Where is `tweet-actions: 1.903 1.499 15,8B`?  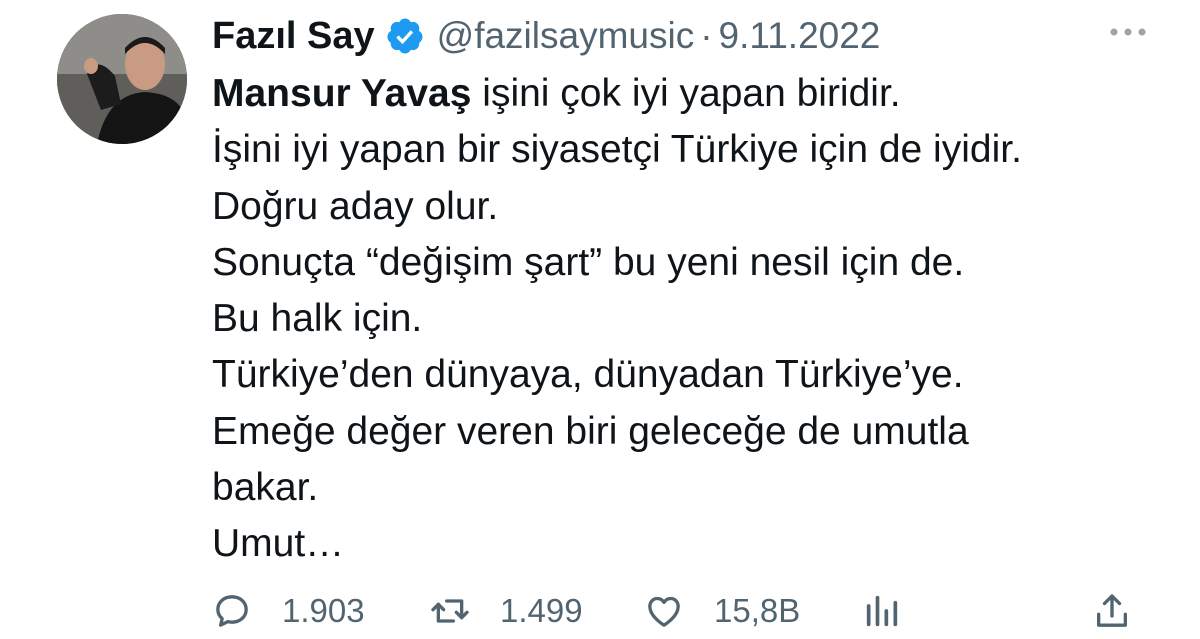 tweet-actions: 1.903 1.499 15,8B is located at coordinates (687, 611).